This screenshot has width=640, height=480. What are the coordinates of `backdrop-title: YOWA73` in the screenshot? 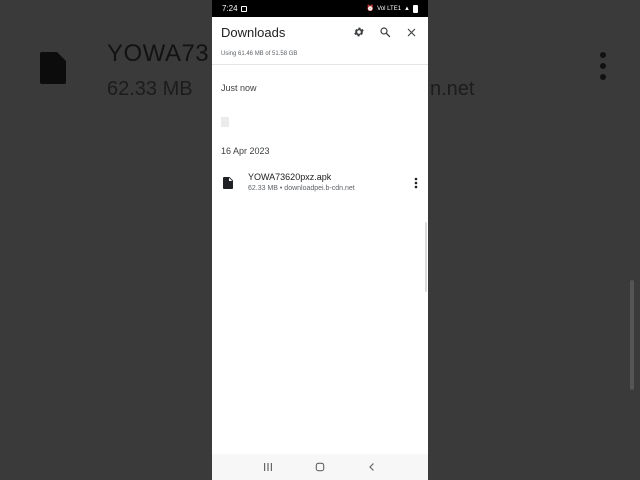 It's located at (158, 53).